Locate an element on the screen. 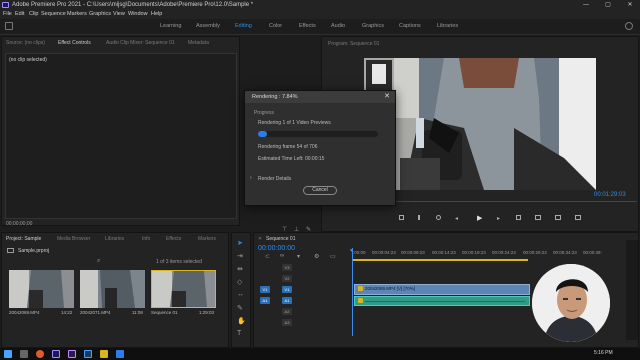 The width and height of the screenshot is (640, 360). workspace-libraries: Libraries is located at coordinates (447, 26).